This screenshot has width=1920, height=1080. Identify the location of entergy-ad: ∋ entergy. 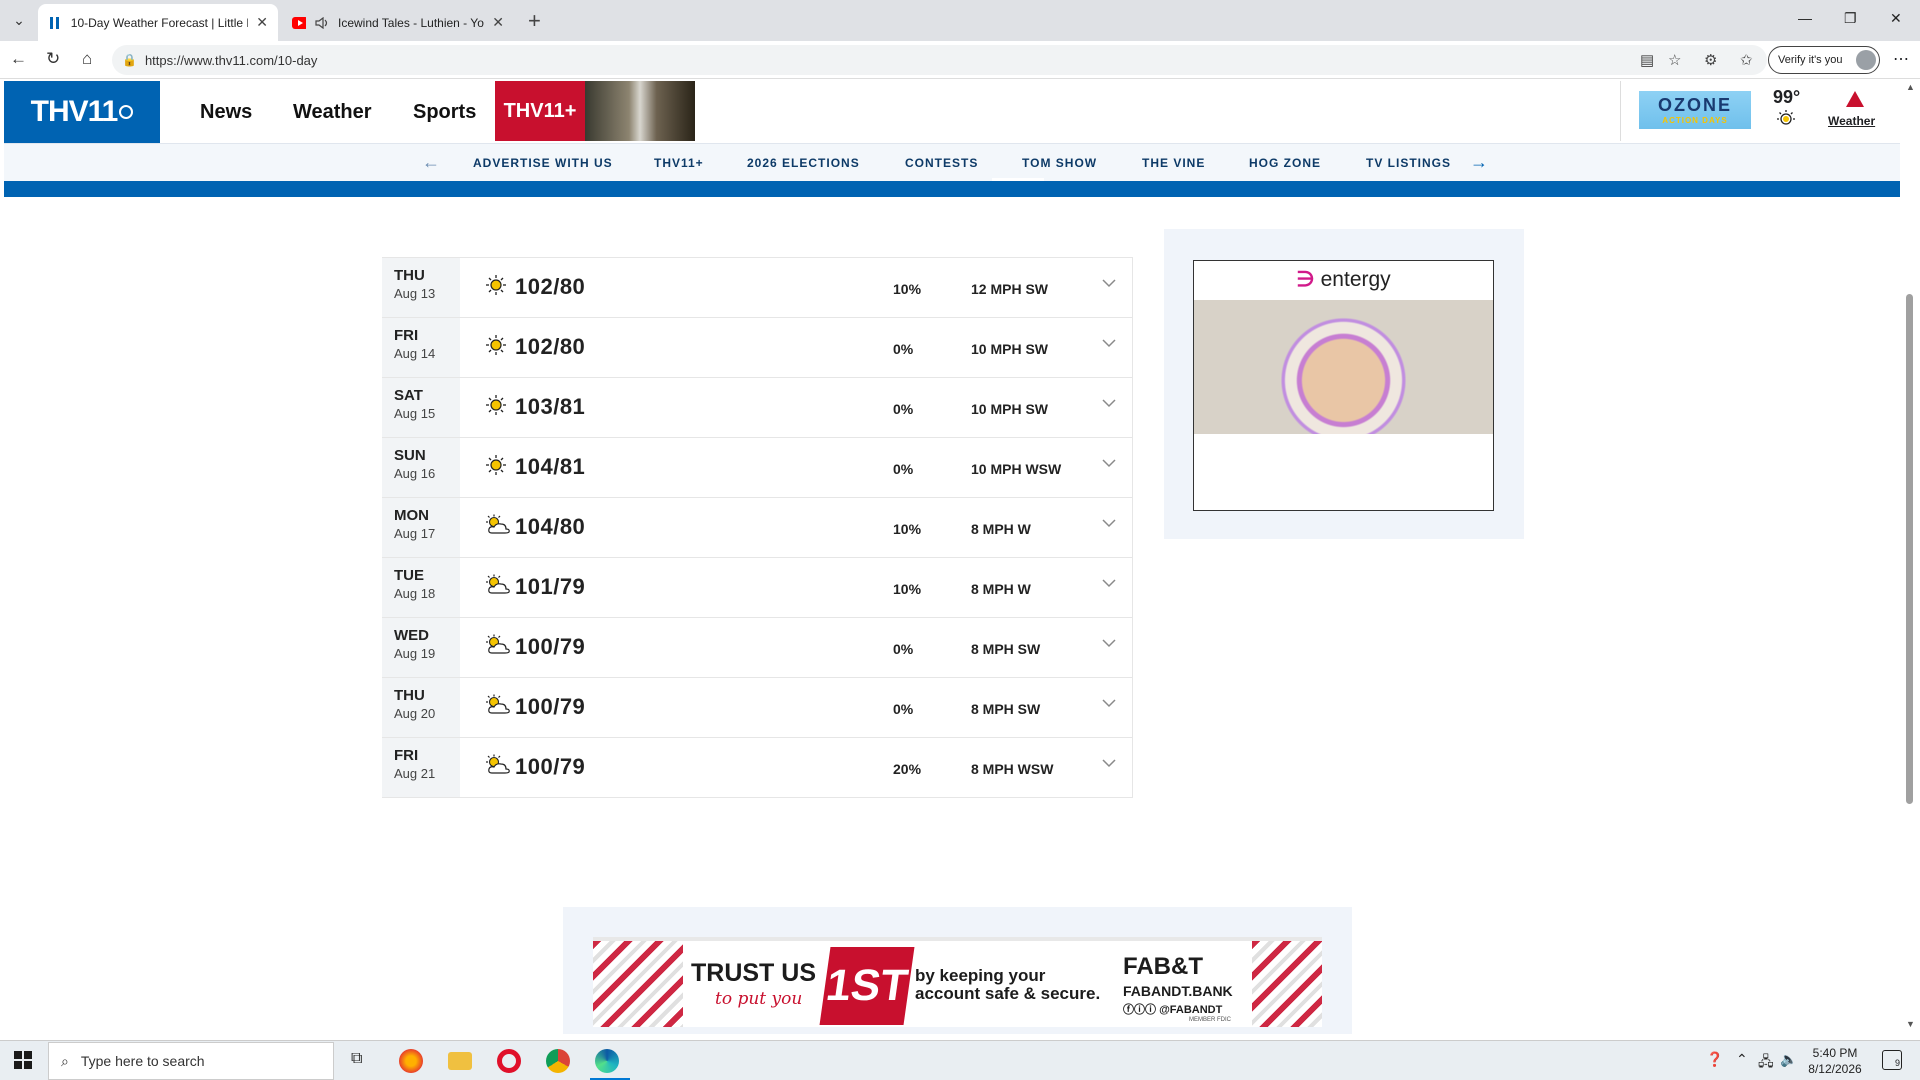
(1343, 385).